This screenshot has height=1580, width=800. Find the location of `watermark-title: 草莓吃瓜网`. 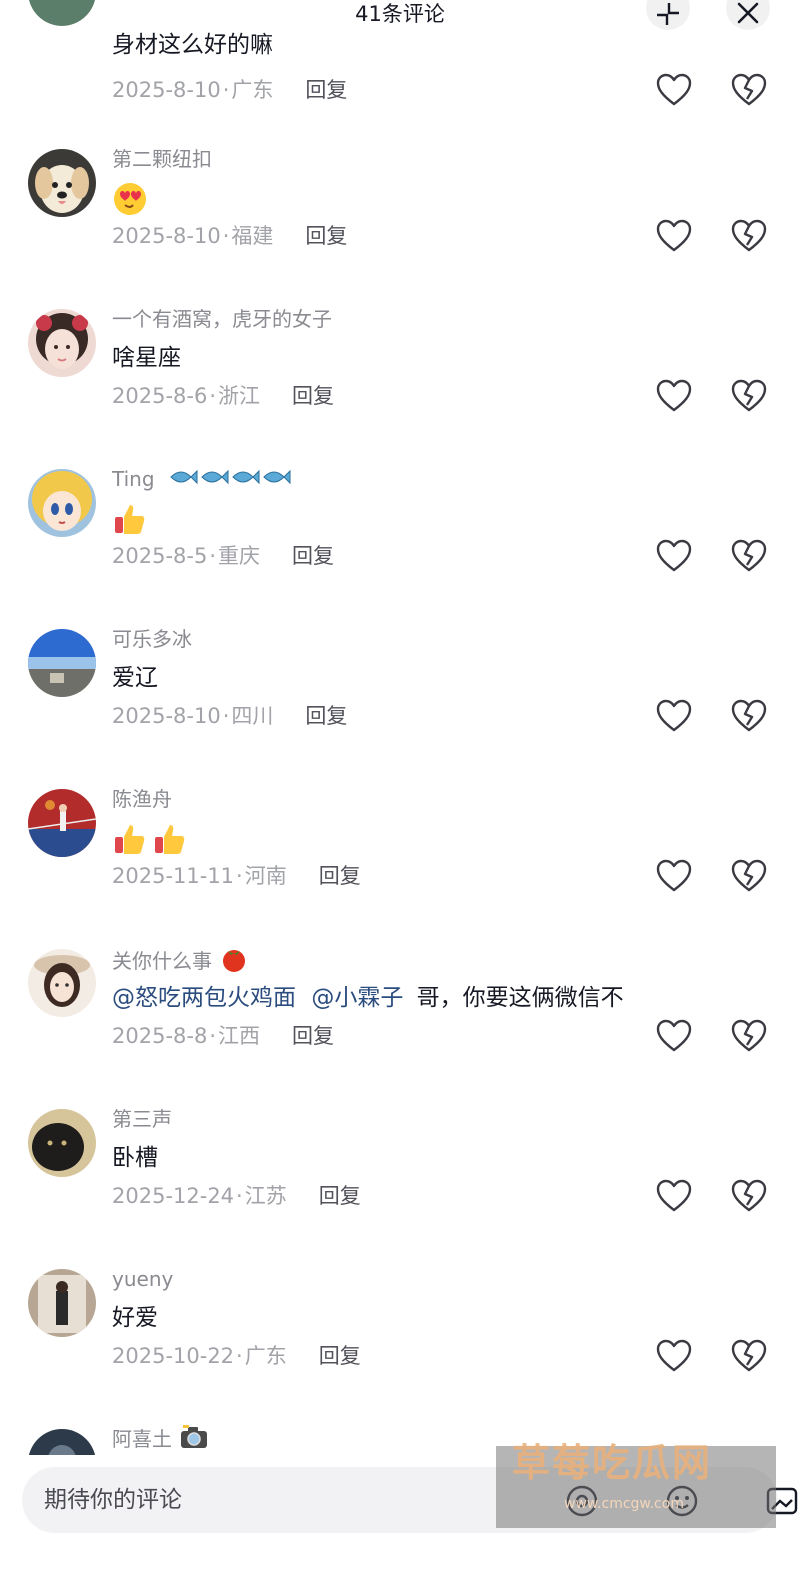

watermark-title: 草莓吃瓜网 is located at coordinates (612, 1463).